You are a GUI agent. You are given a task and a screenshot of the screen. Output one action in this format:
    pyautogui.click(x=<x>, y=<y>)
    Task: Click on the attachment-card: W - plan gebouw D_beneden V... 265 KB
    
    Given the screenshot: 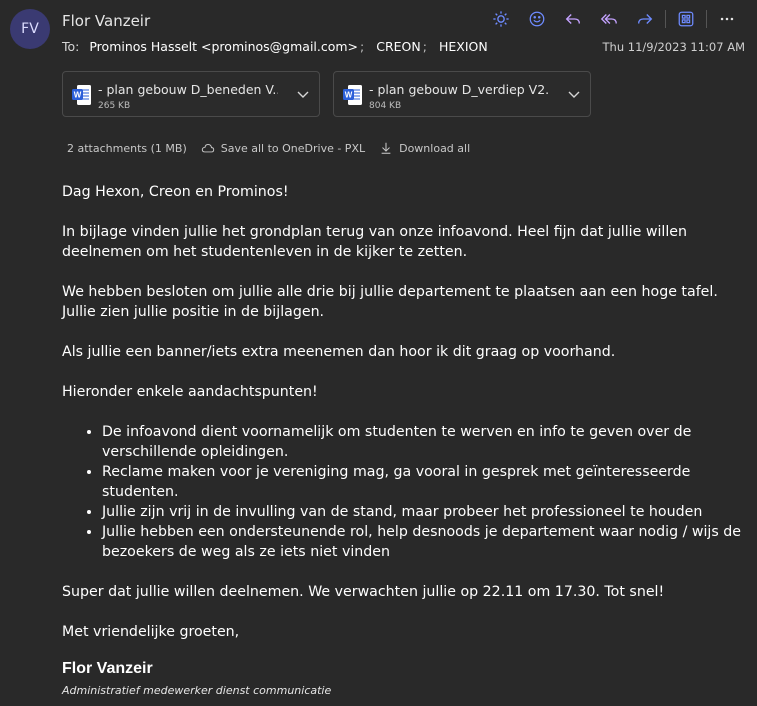 What is the action you would take?
    pyautogui.click(x=191, y=94)
    